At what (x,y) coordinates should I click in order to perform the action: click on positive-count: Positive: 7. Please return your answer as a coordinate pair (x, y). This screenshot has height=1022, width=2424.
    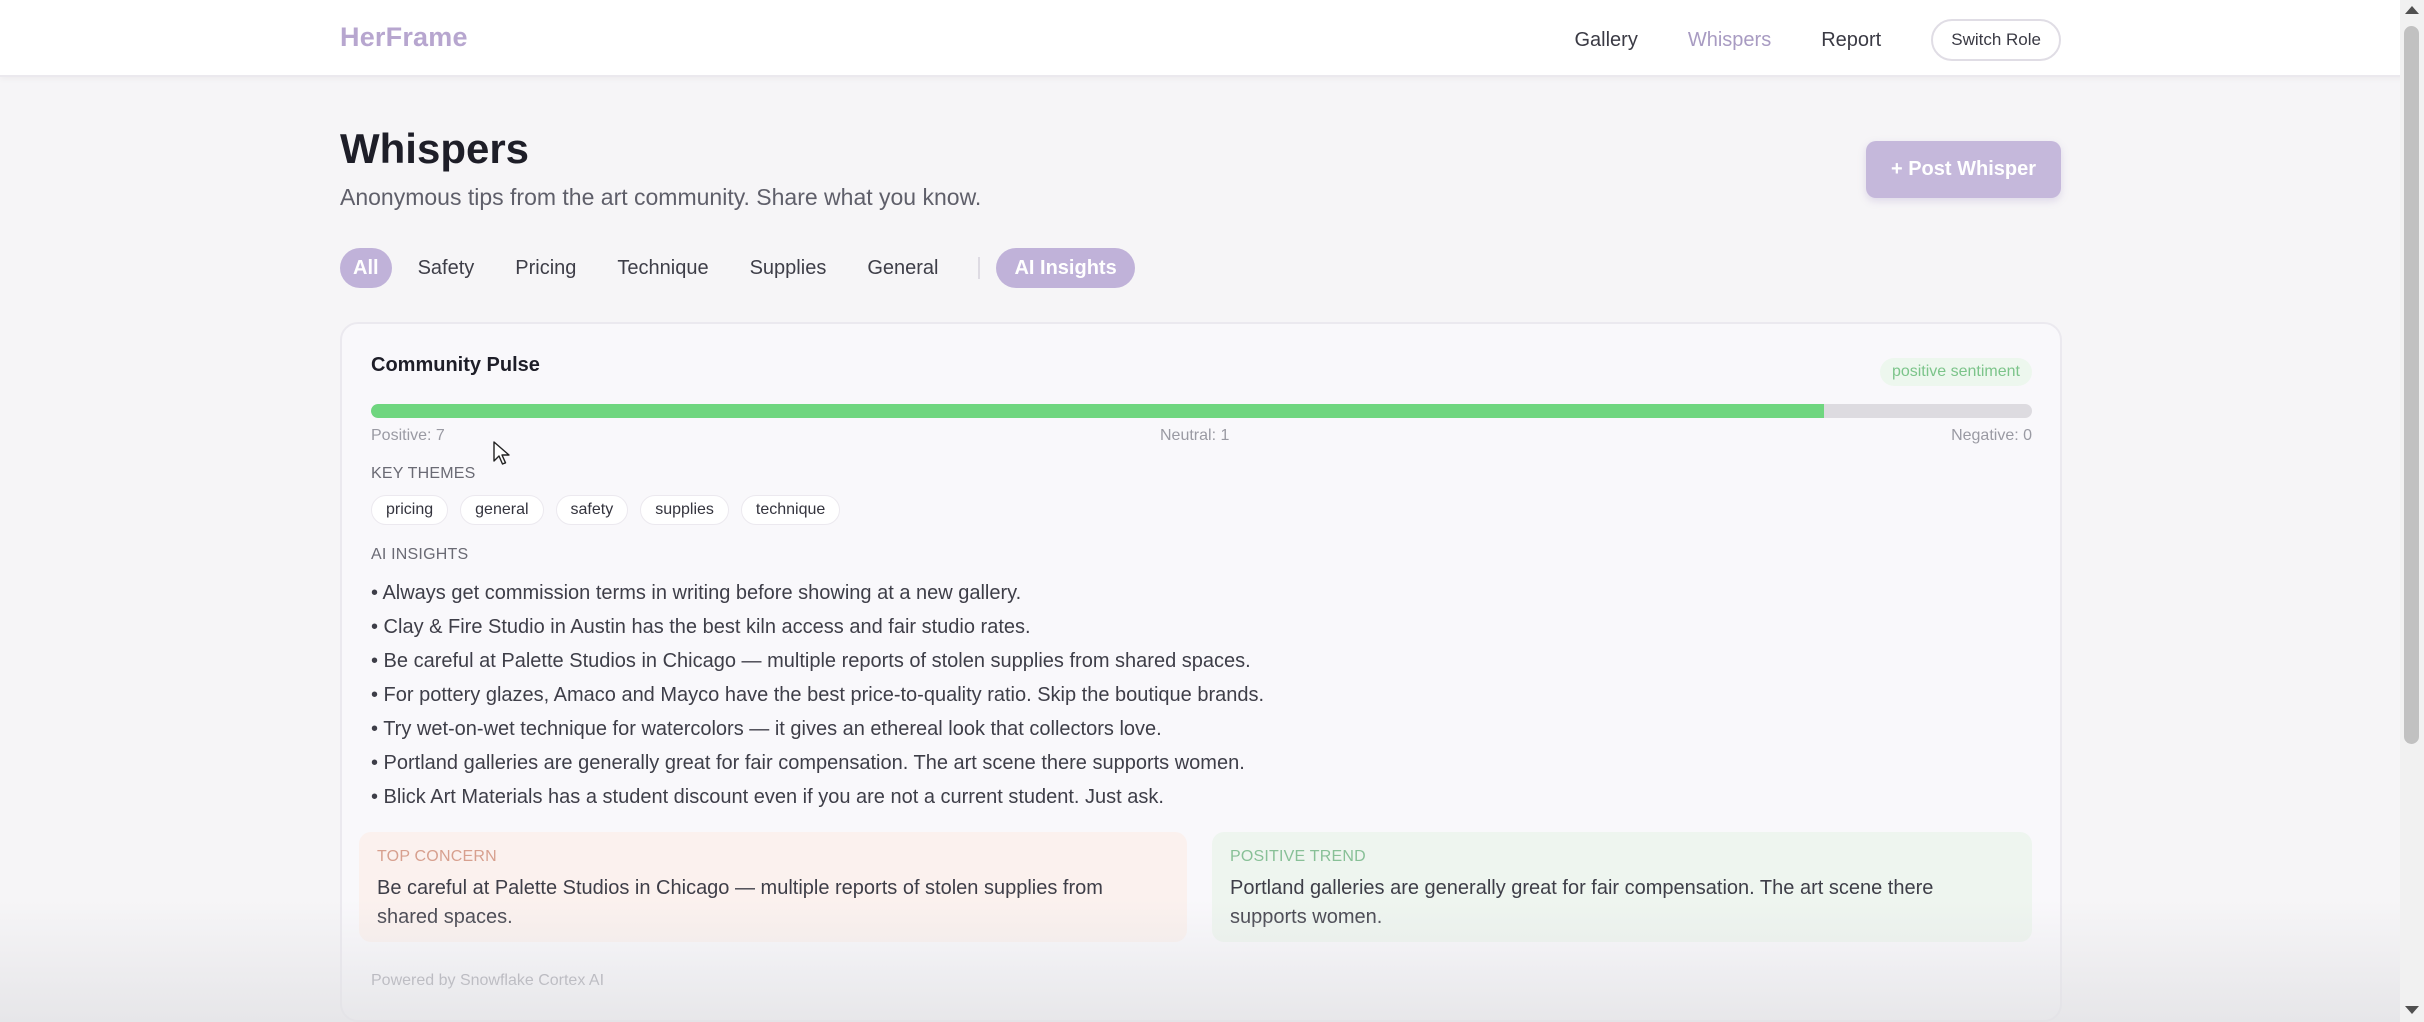
    Looking at the image, I should click on (408, 435).